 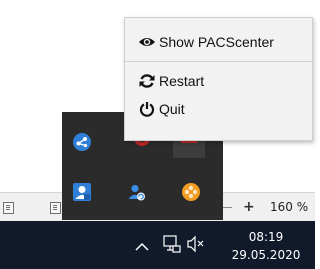 I want to click on show-hidden-icons-chevron-icon, so click(x=142, y=247).